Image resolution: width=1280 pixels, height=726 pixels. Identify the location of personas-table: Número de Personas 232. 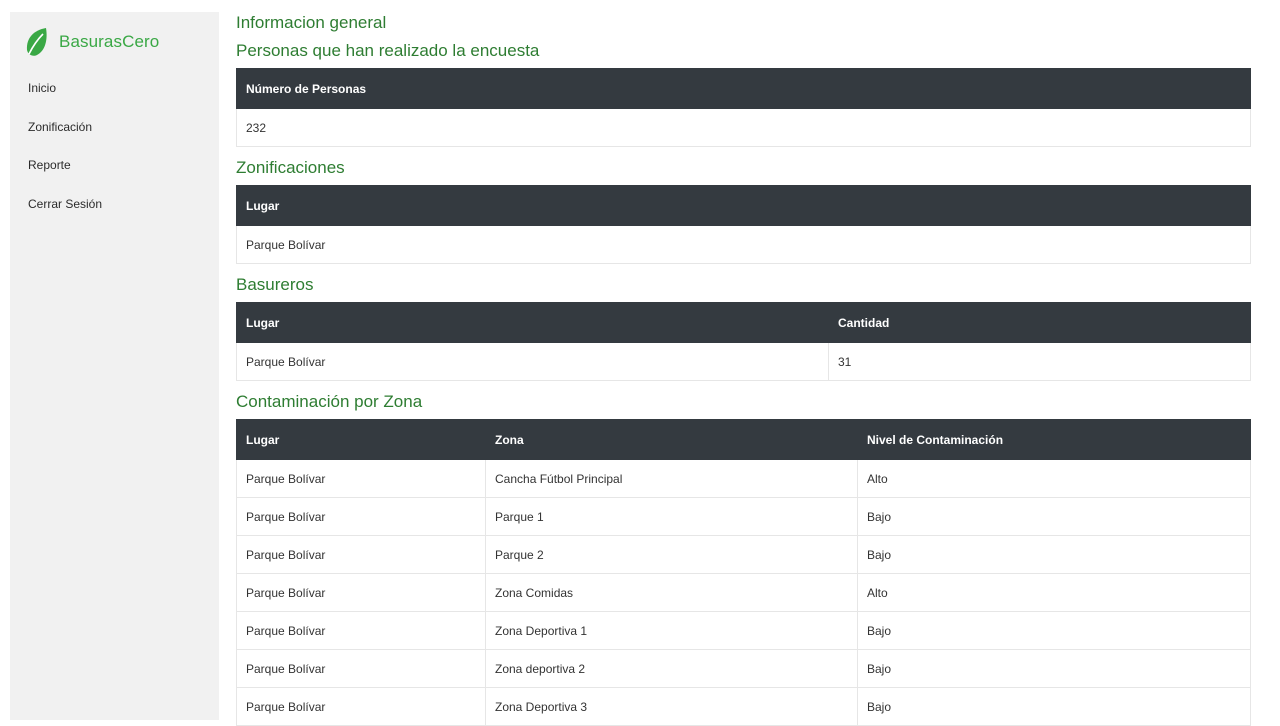
(743, 107).